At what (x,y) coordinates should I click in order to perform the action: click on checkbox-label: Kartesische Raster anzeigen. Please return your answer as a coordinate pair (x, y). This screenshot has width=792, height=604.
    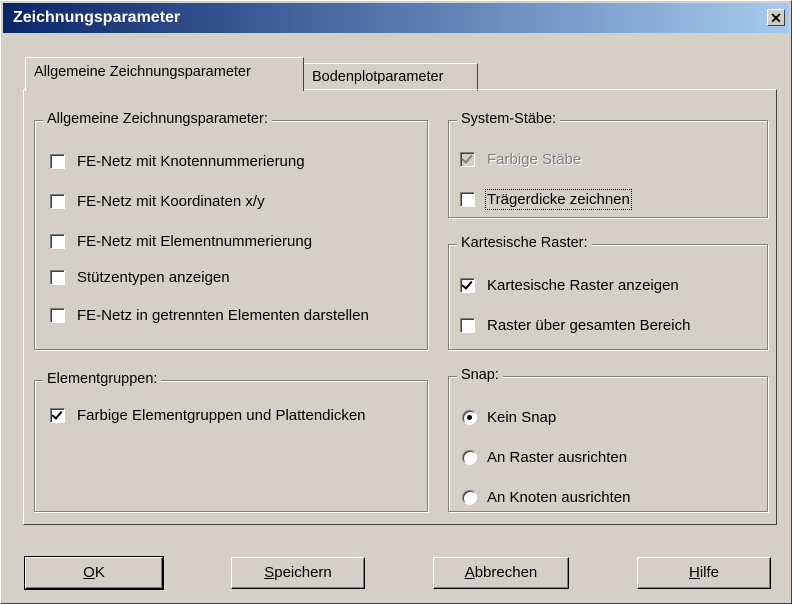
    Looking at the image, I should click on (583, 285).